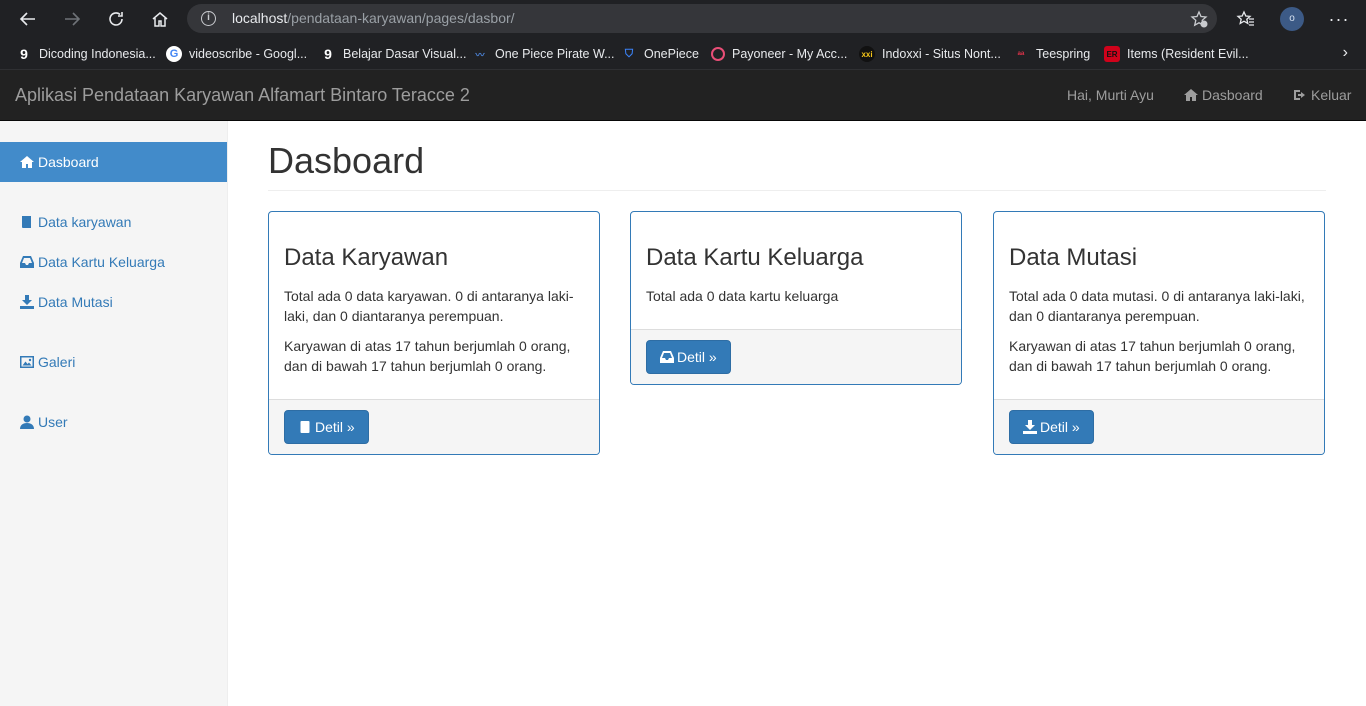  Describe the element at coordinates (1322, 95) in the screenshot. I see `logout-link: Keluar` at that location.